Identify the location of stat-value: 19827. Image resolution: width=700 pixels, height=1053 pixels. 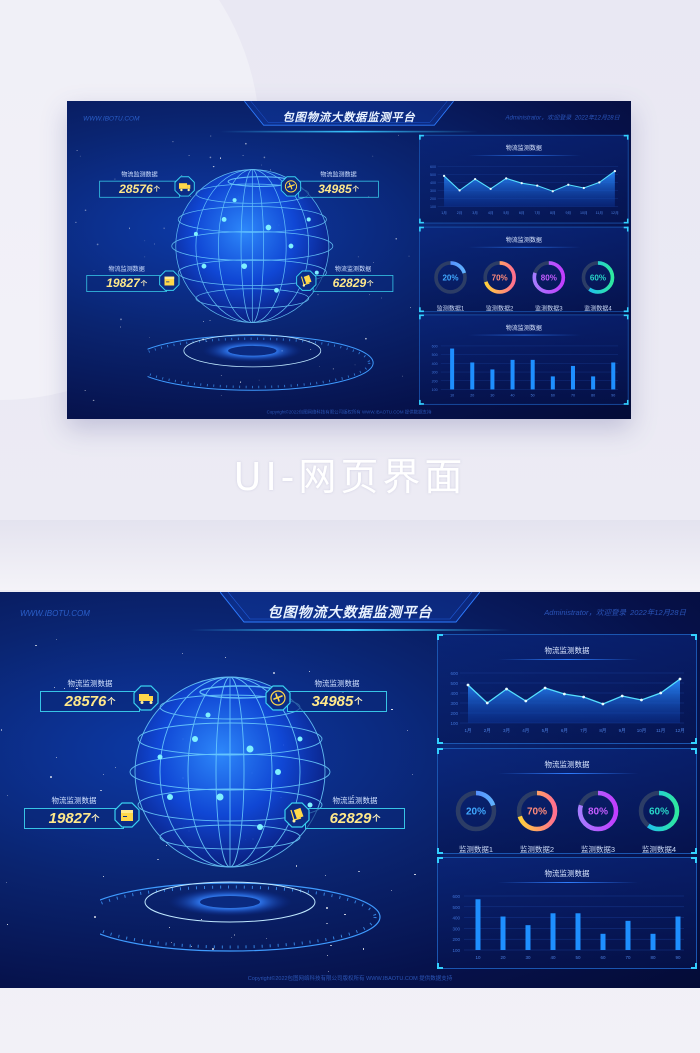
(123, 283).